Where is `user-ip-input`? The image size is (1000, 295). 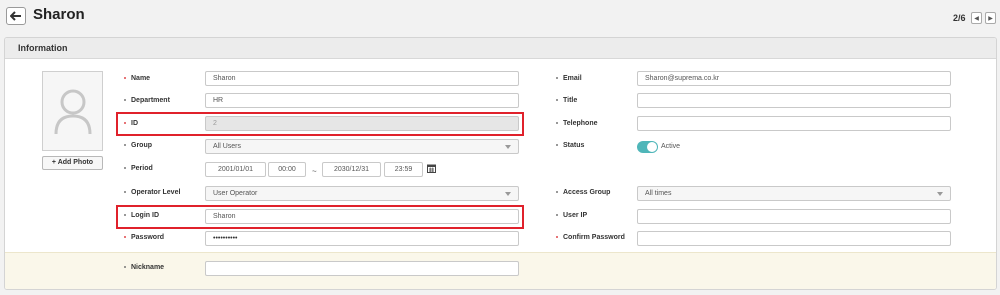 user-ip-input is located at coordinates (794, 216).